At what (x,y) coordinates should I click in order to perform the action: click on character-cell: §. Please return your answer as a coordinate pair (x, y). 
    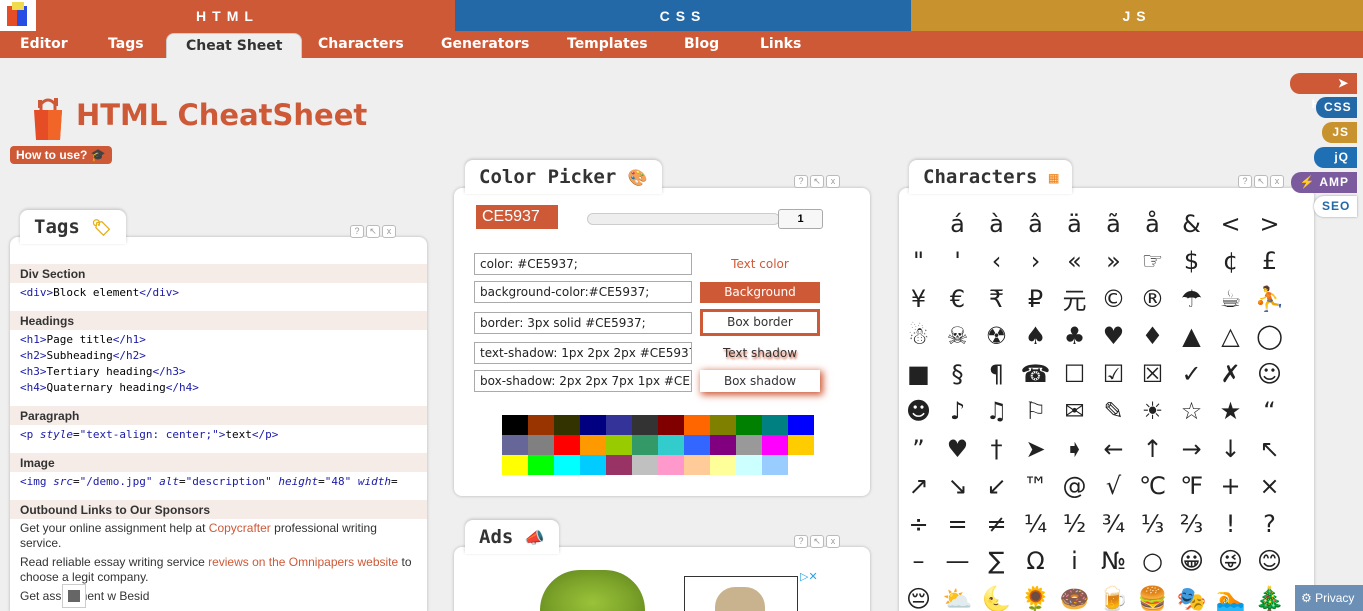
    Looking at the image, I should click on (957, 374).